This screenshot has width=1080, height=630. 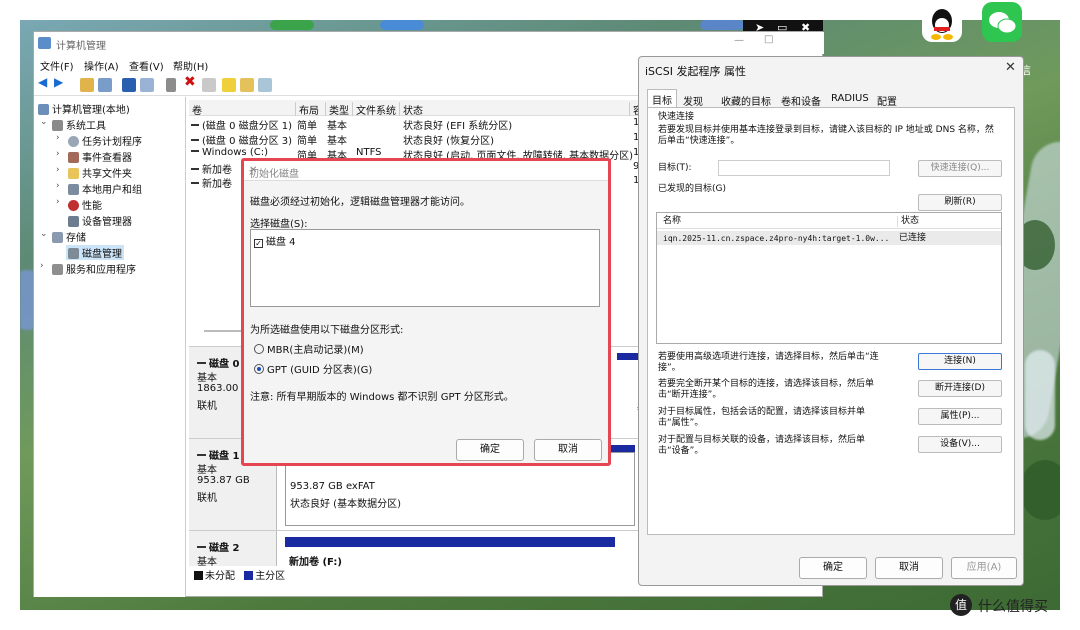 I want to click on apply-button: 应用(A), so click(x=984, y=568).